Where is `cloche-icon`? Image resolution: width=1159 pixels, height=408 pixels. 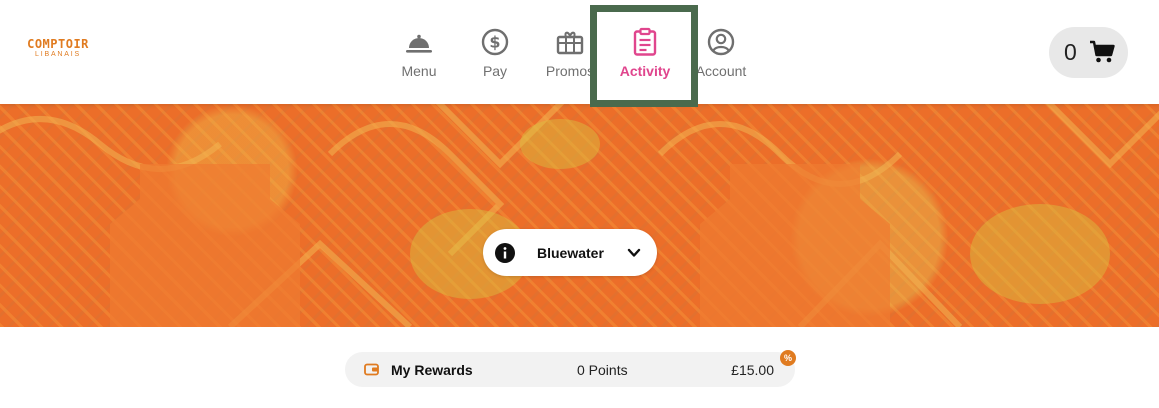
cloche-icon is located at coordinates (419, 43).